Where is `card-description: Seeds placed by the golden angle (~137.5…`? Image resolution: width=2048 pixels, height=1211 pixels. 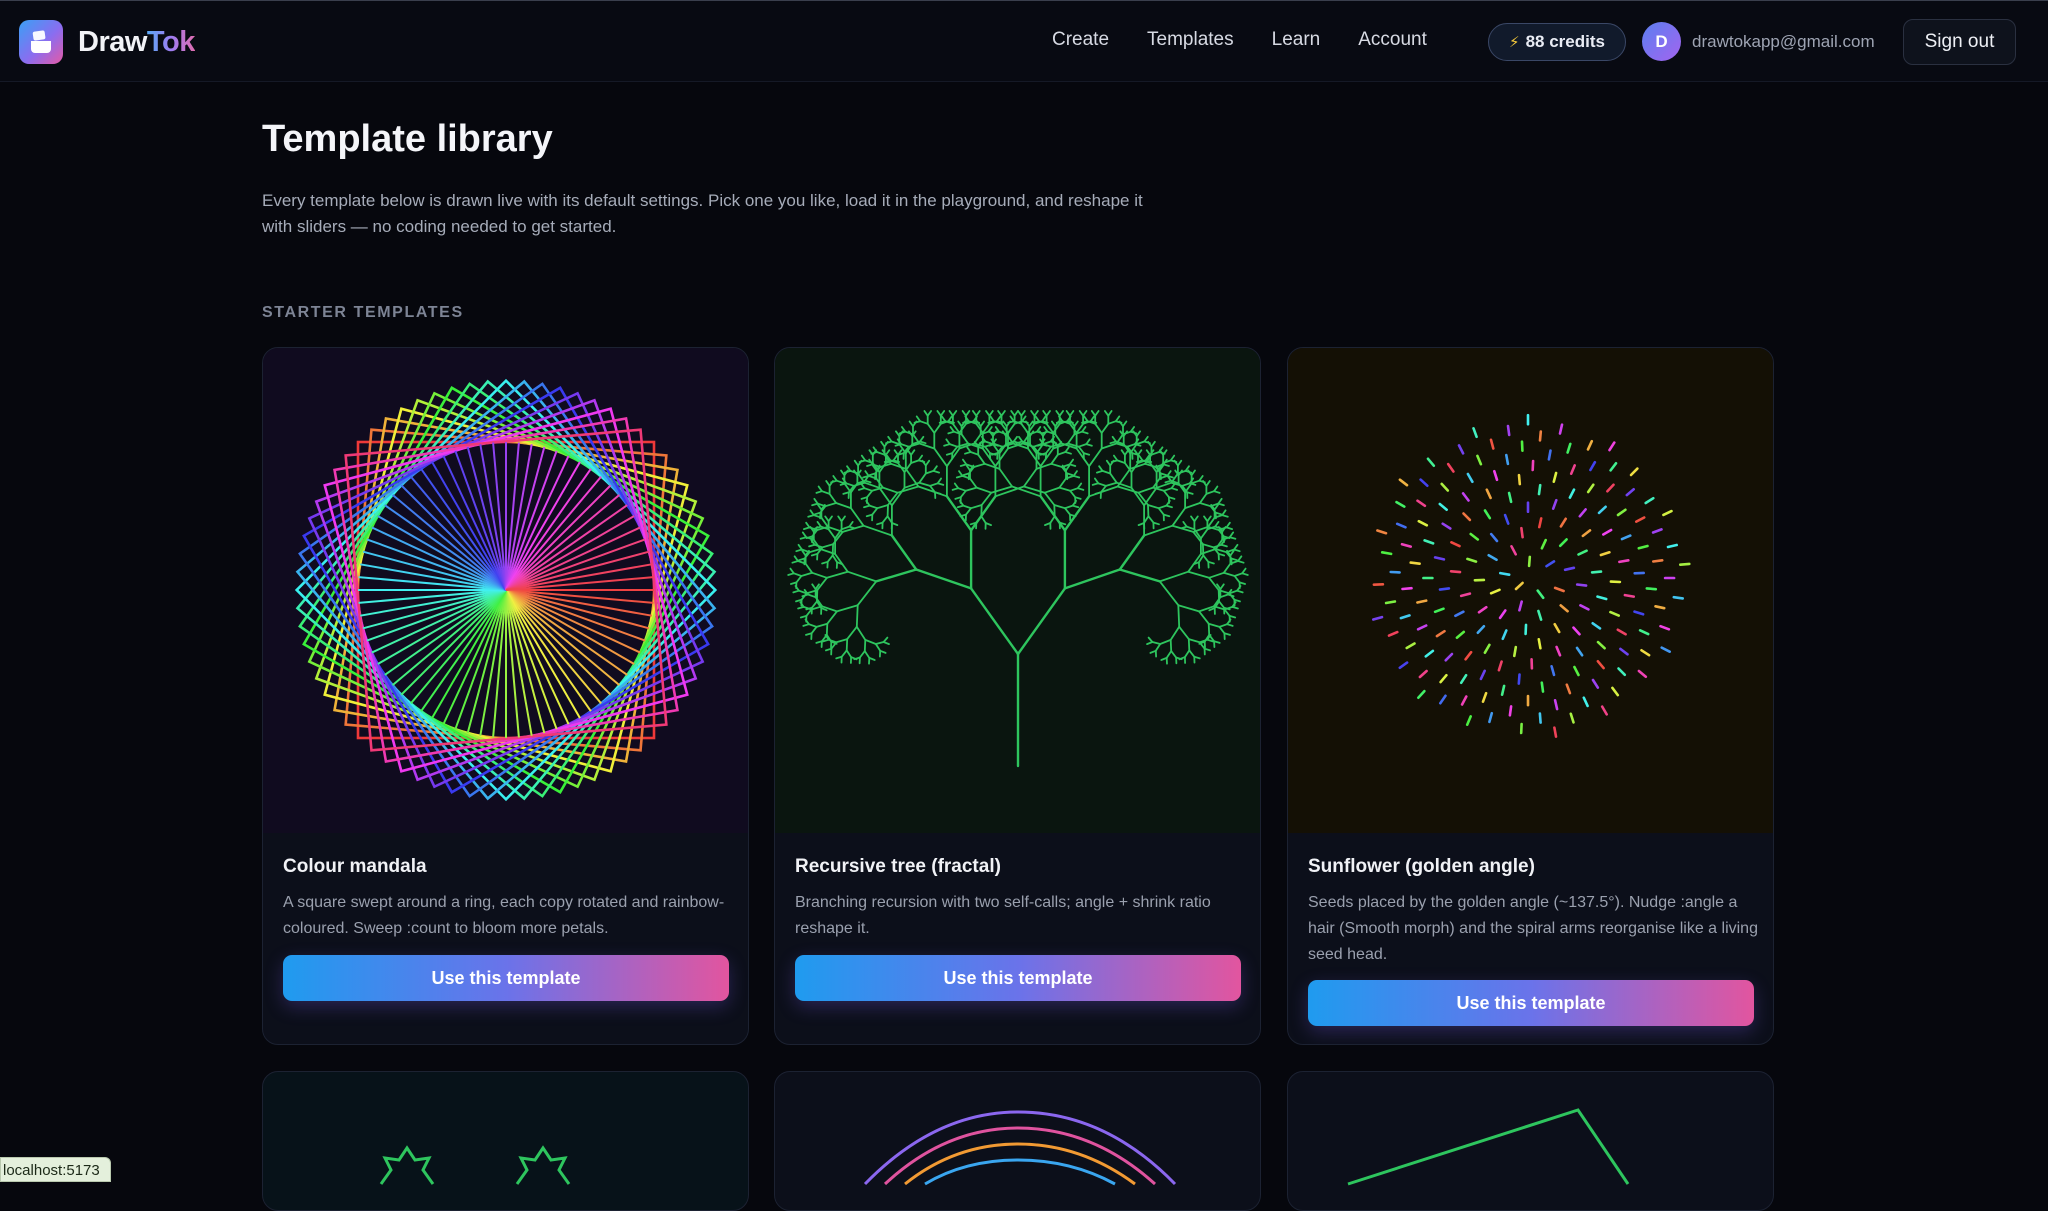
card-description: Seeds placed by the golden angle (~137.5… is located at coordinates (1533, 929).